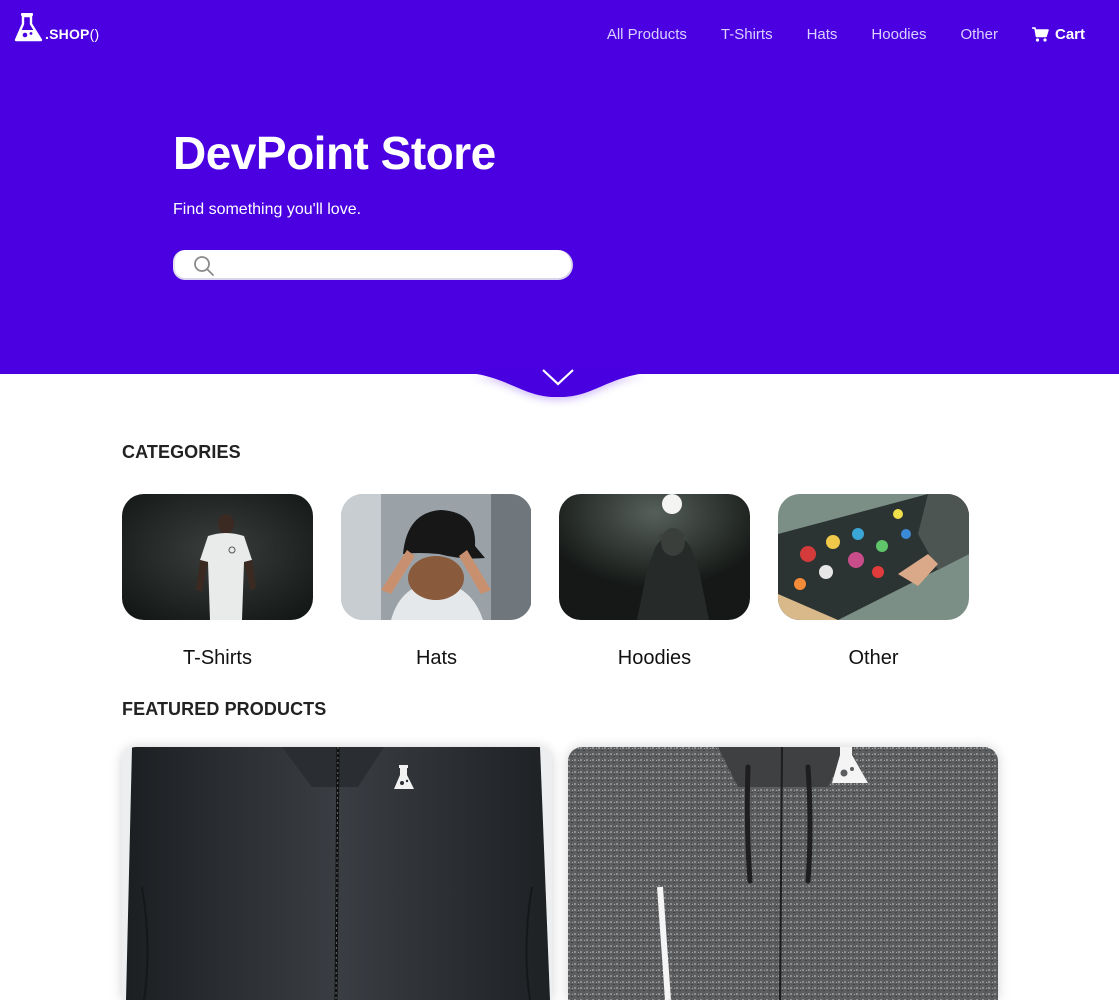 Image resolution: width=1119 pixels, height=1000 pixels. Describe the element at coordinates (979, 34) in the screenshot. I see `nav-other: Other` at that location.